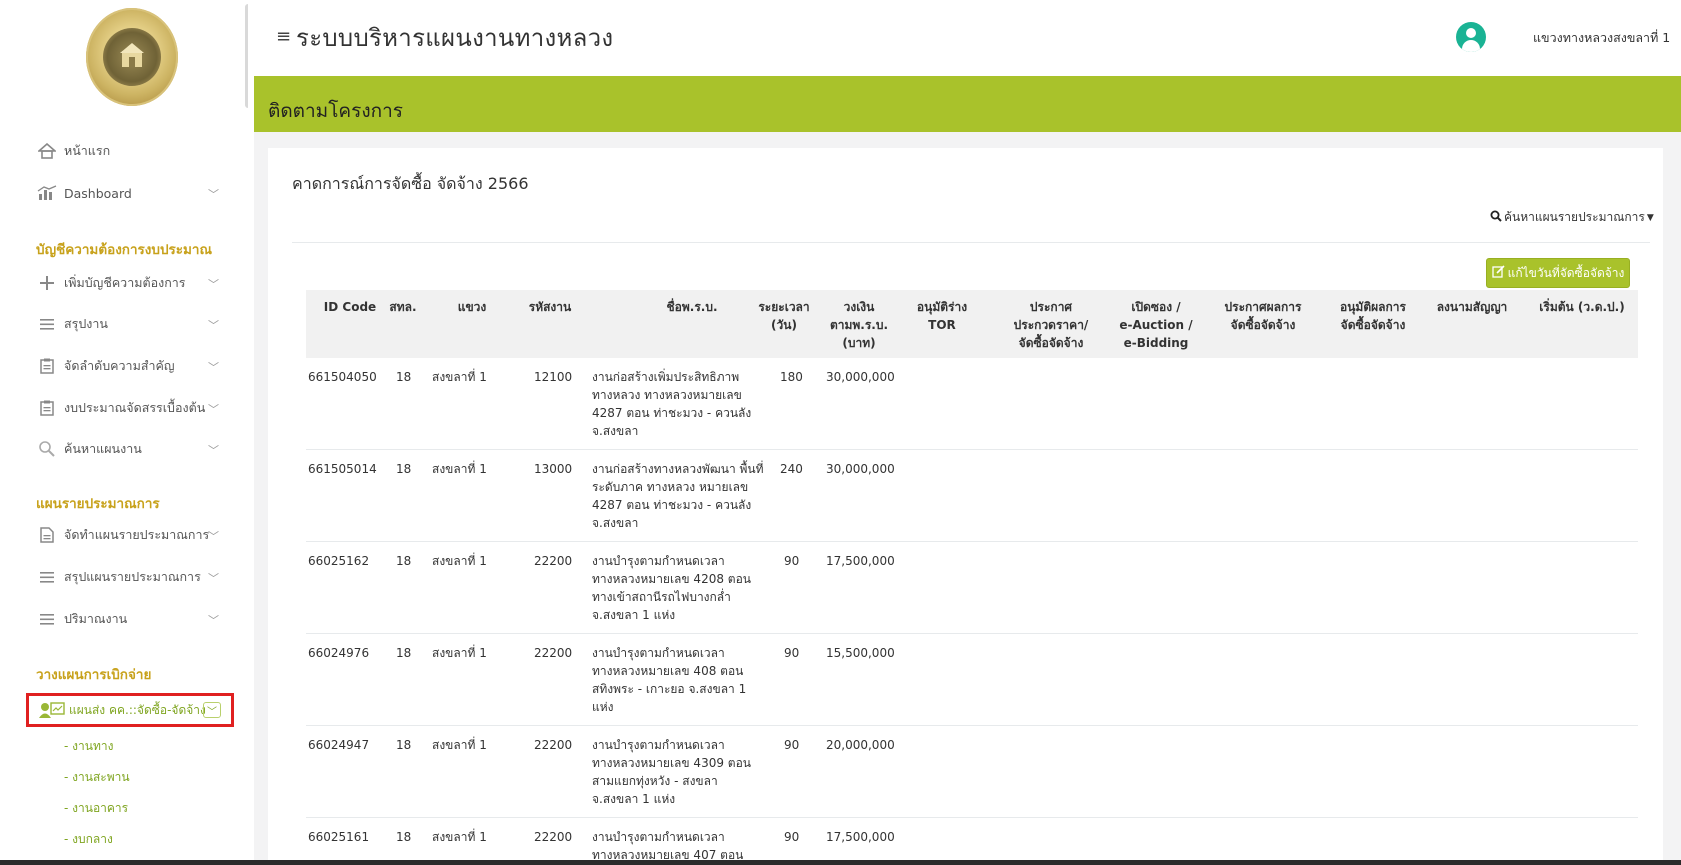  Describe the element at coordinates (47, 535) in the screenshot. I see `document-icon` at that location.